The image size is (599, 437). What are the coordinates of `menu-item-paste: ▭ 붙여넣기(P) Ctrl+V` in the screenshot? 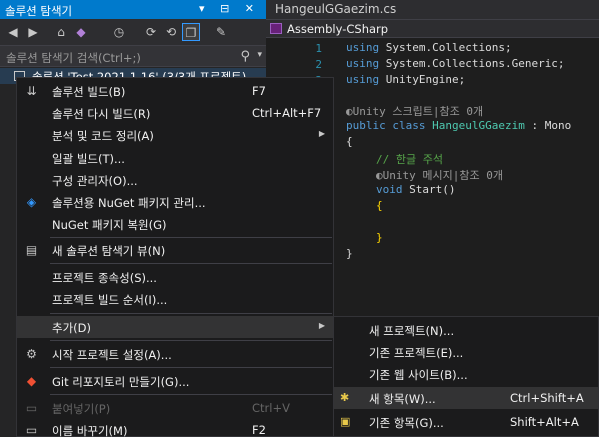 It's located at (175, 408).